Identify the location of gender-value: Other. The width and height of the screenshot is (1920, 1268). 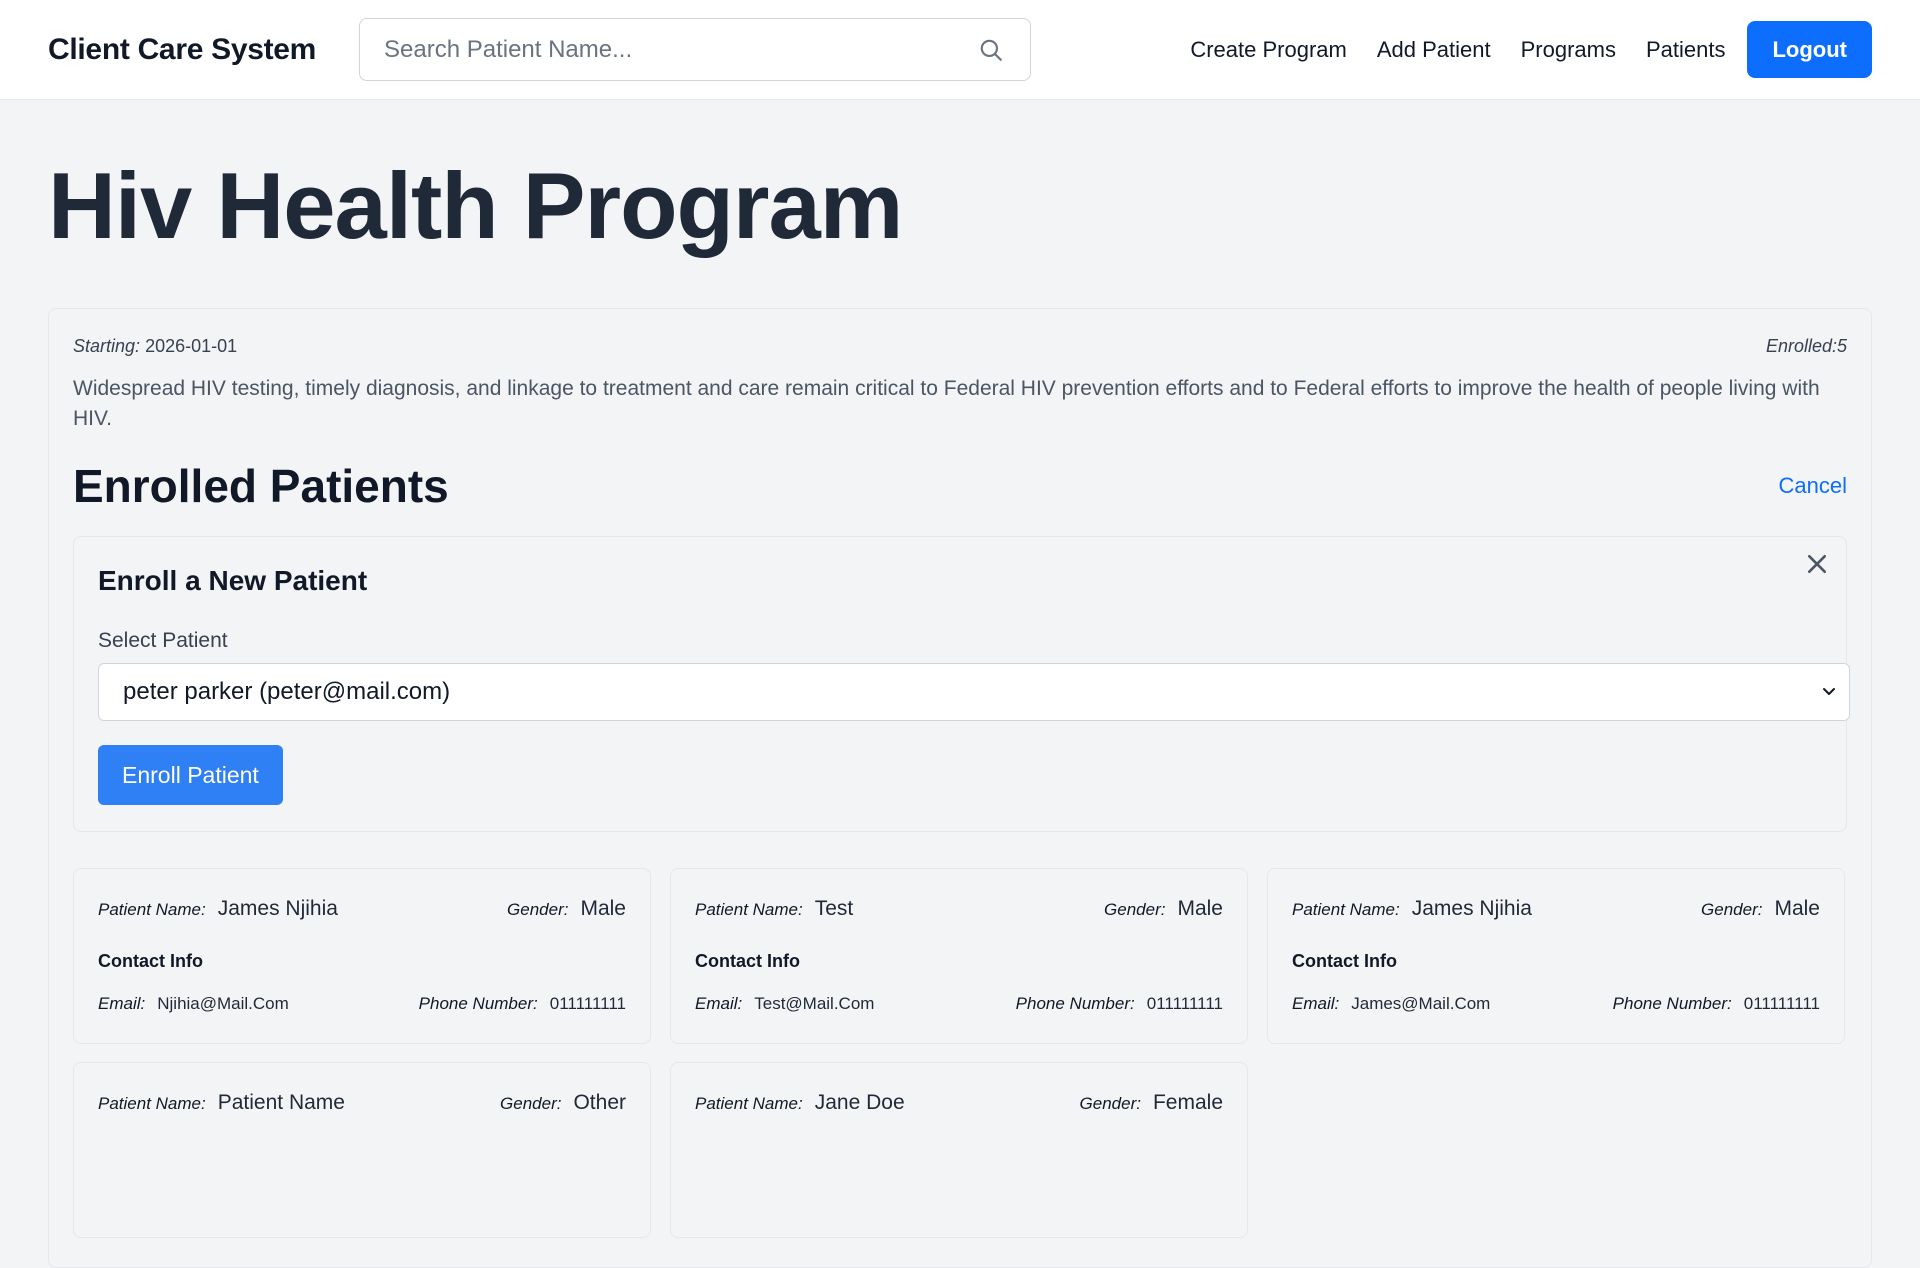
(599, 1102).